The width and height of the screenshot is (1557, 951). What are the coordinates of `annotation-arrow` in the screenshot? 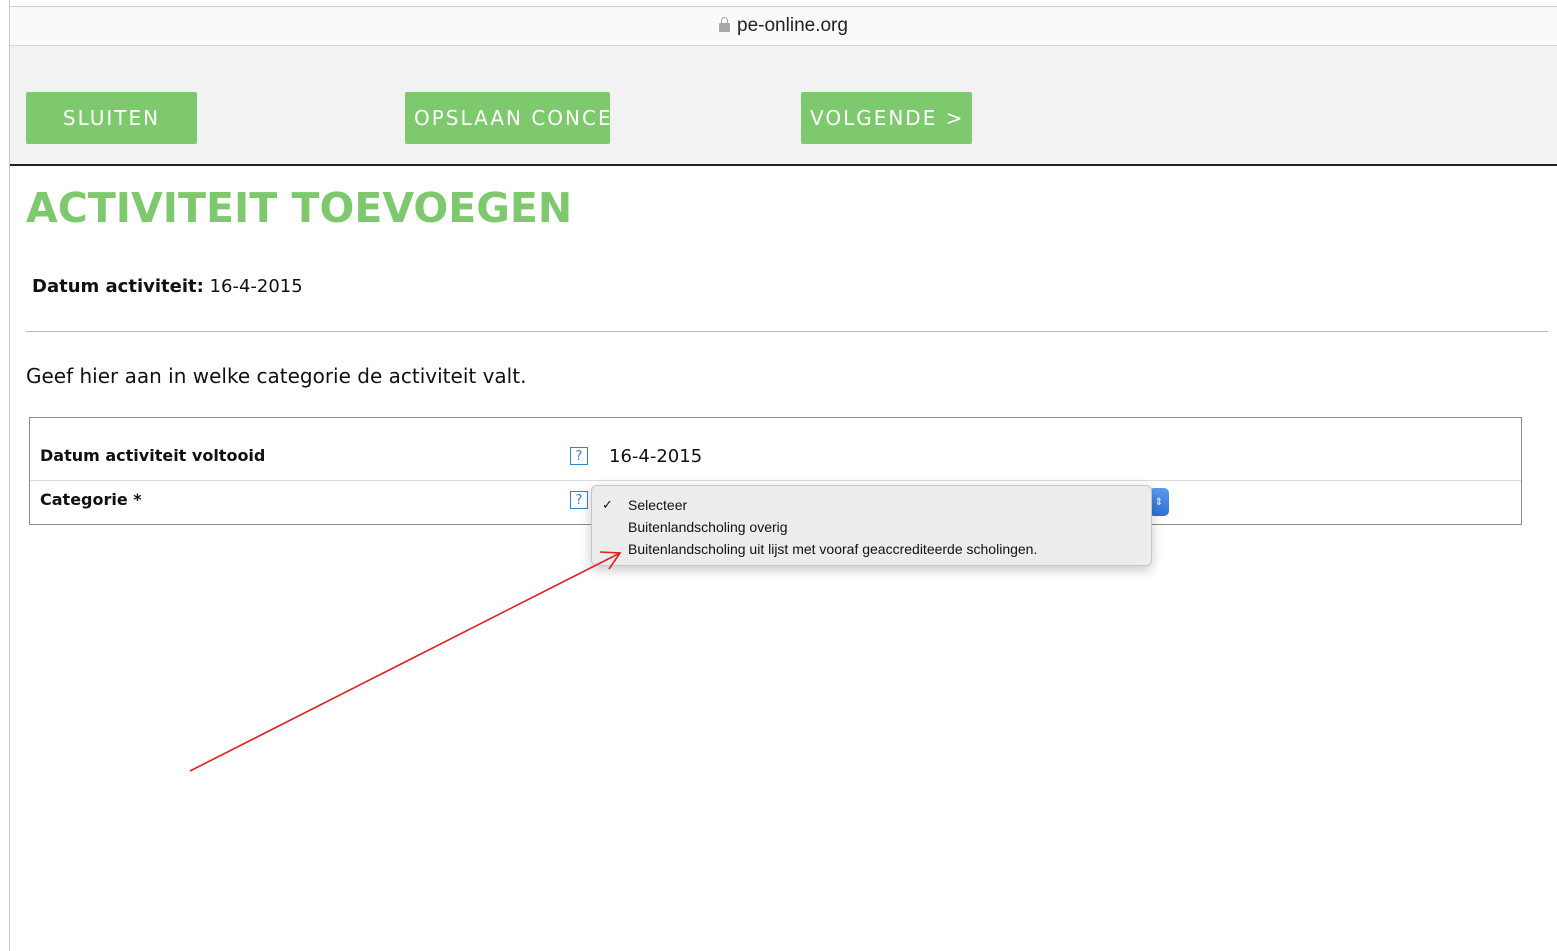 It's located at (405, 661).